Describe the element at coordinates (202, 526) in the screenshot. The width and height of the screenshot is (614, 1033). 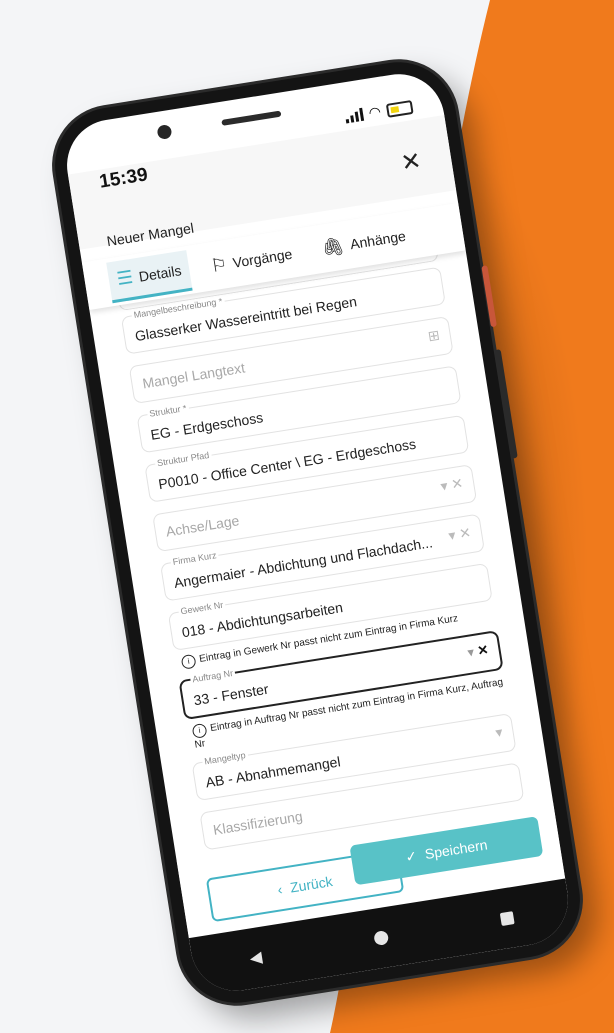
I see `field-placeholder: Achse/Lage` at that location.